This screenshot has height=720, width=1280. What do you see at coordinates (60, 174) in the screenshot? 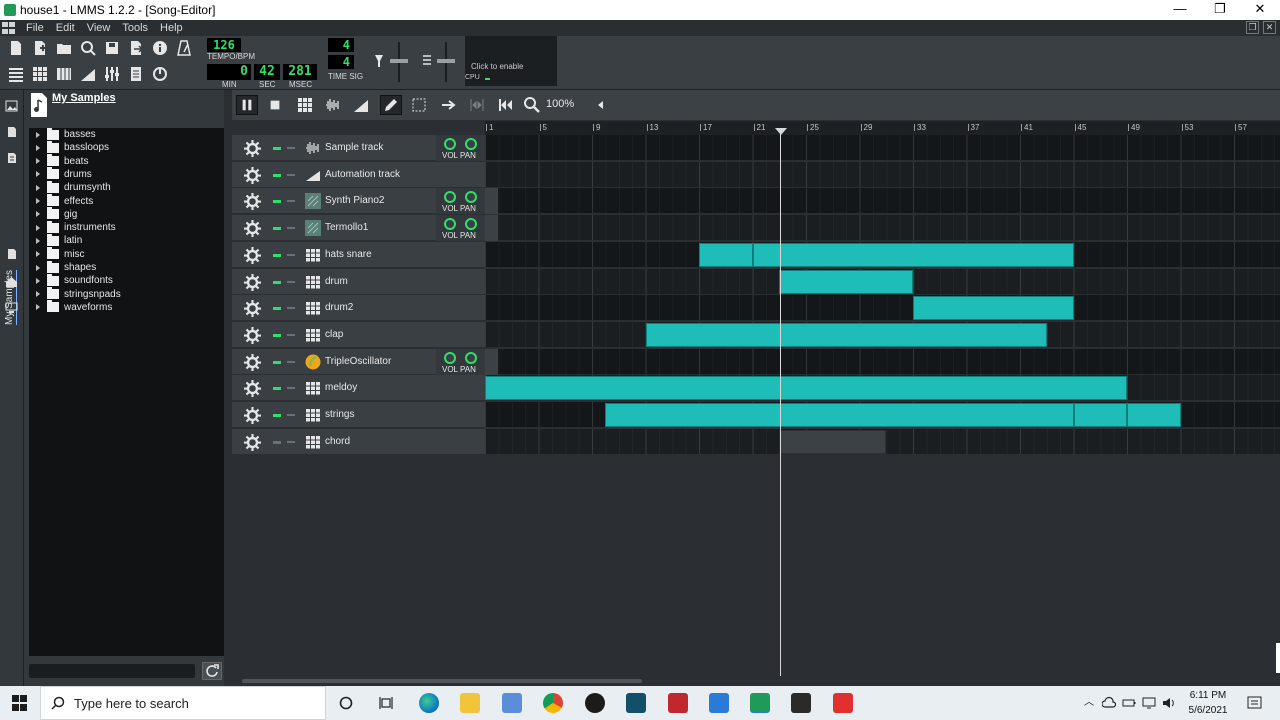
I see `folder-item: drums` at bounding box center [60, 174].